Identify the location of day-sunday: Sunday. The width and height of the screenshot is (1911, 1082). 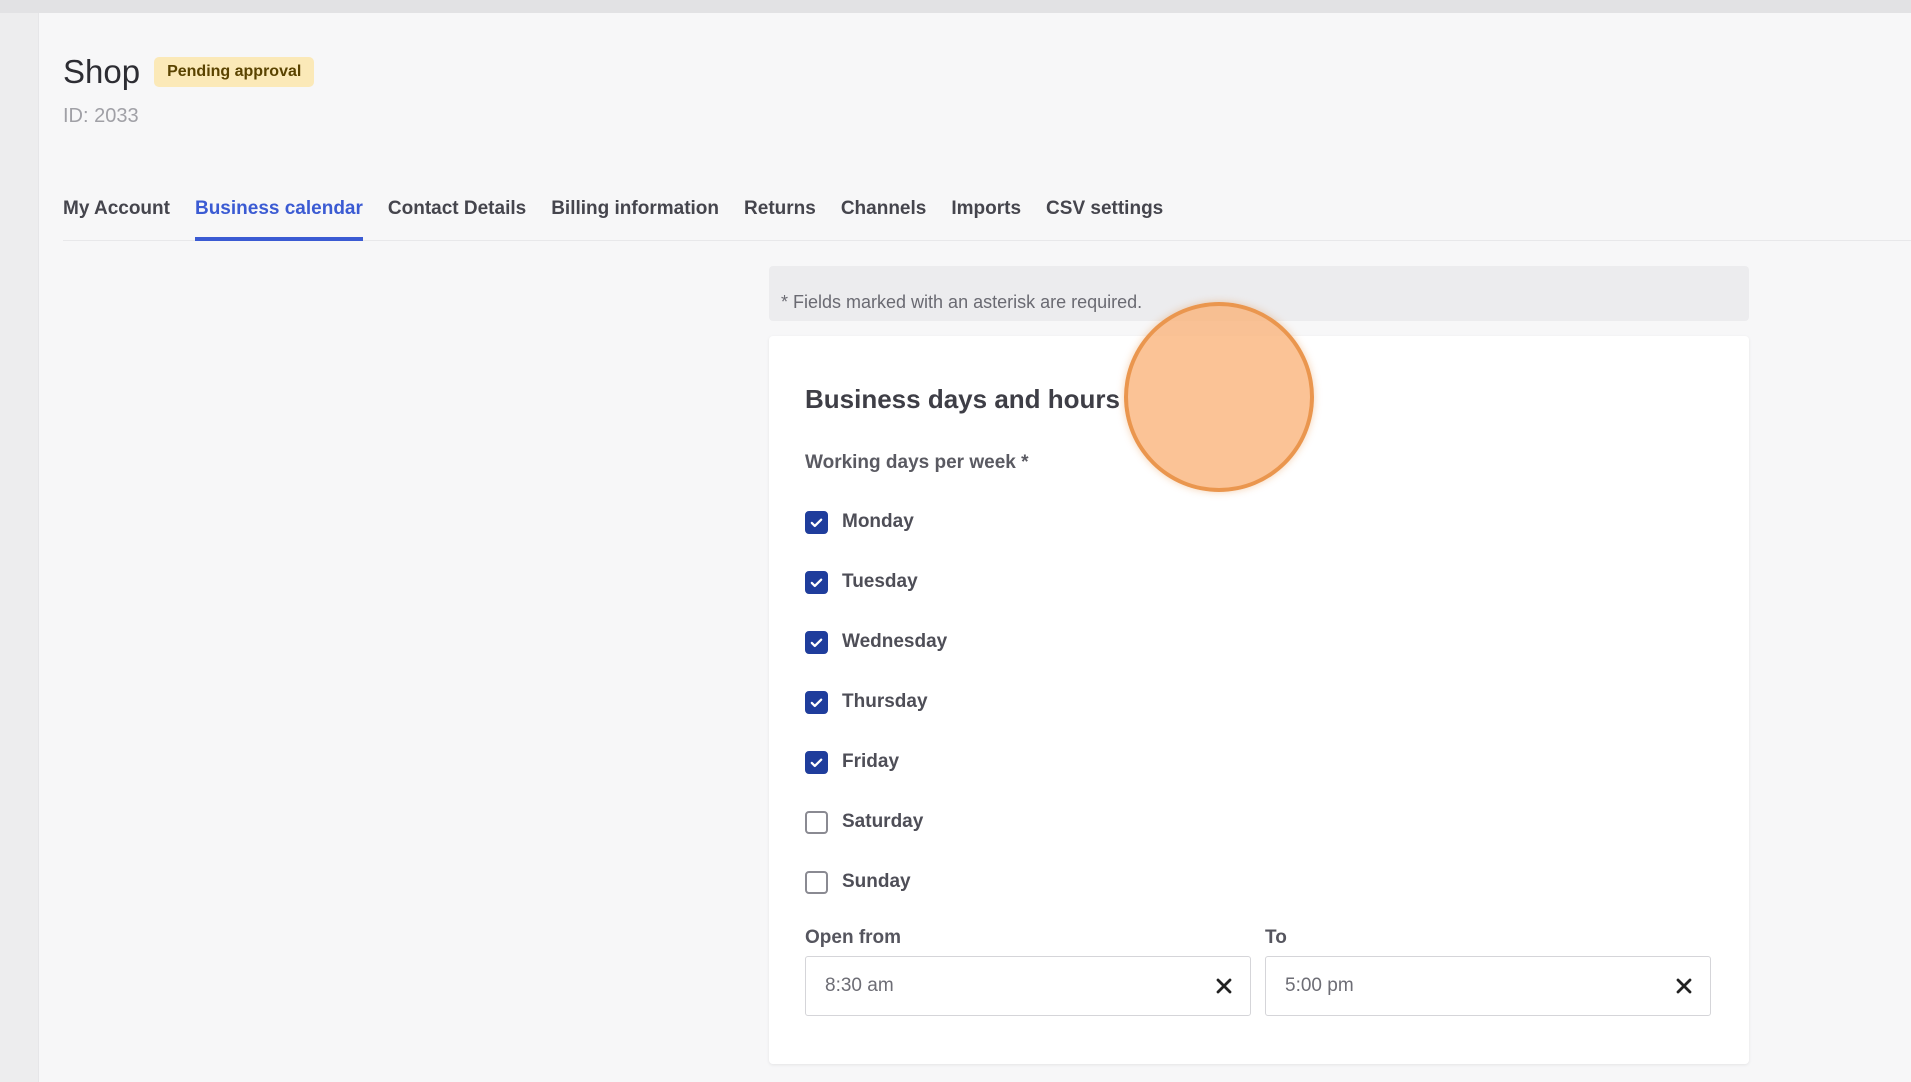
(876, 882).